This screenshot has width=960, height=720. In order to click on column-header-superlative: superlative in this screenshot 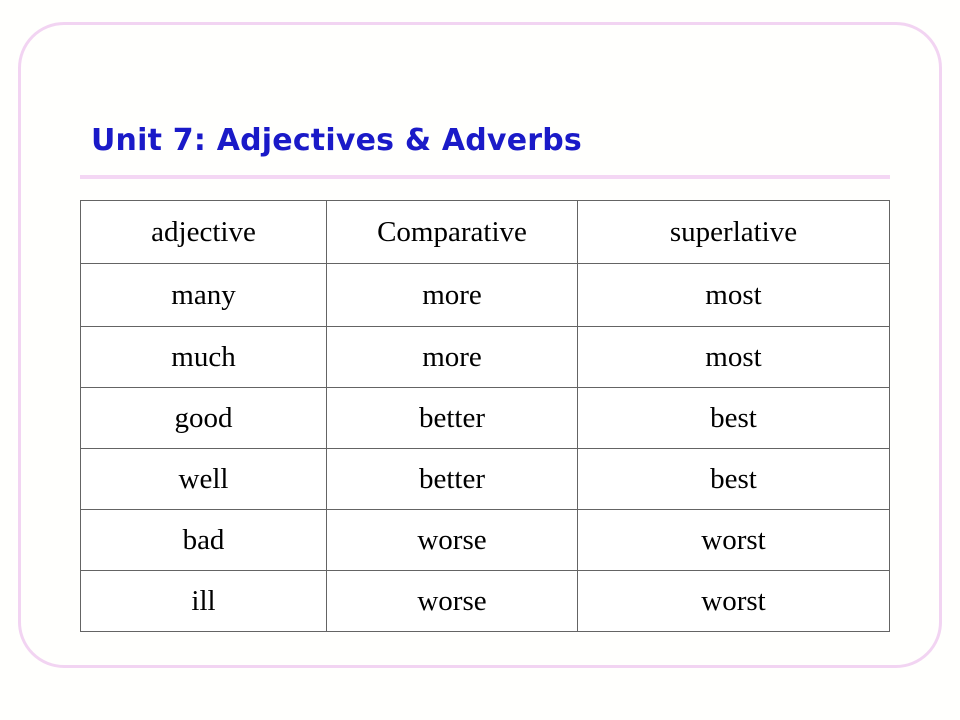, I will do `click(733, 232)`.